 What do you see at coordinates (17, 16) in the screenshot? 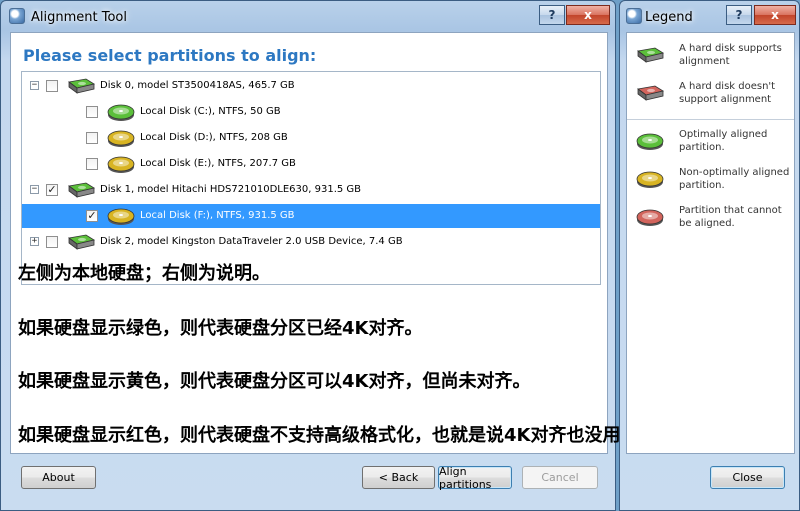
I see `app-icon` at bounding box center [17, 16].